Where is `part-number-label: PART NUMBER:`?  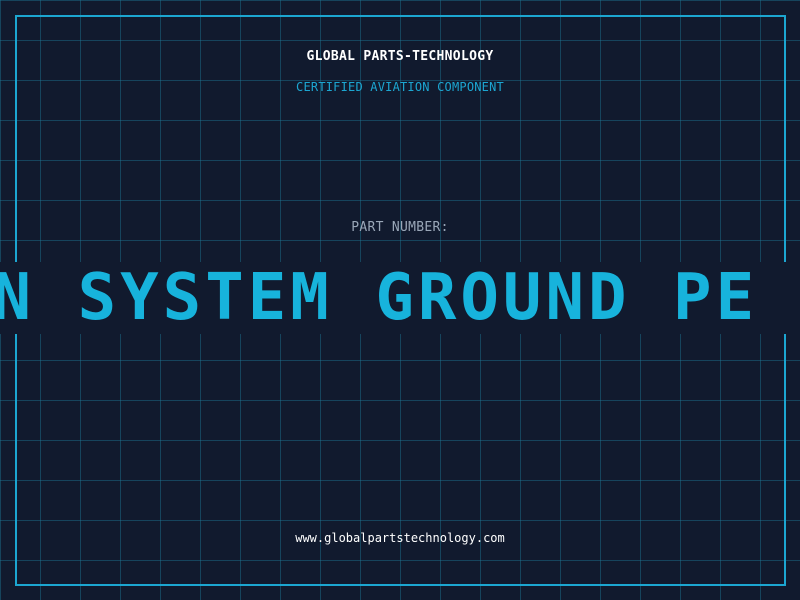
part-number-label: PART NUMBER: is located at coordinates (400, 227).